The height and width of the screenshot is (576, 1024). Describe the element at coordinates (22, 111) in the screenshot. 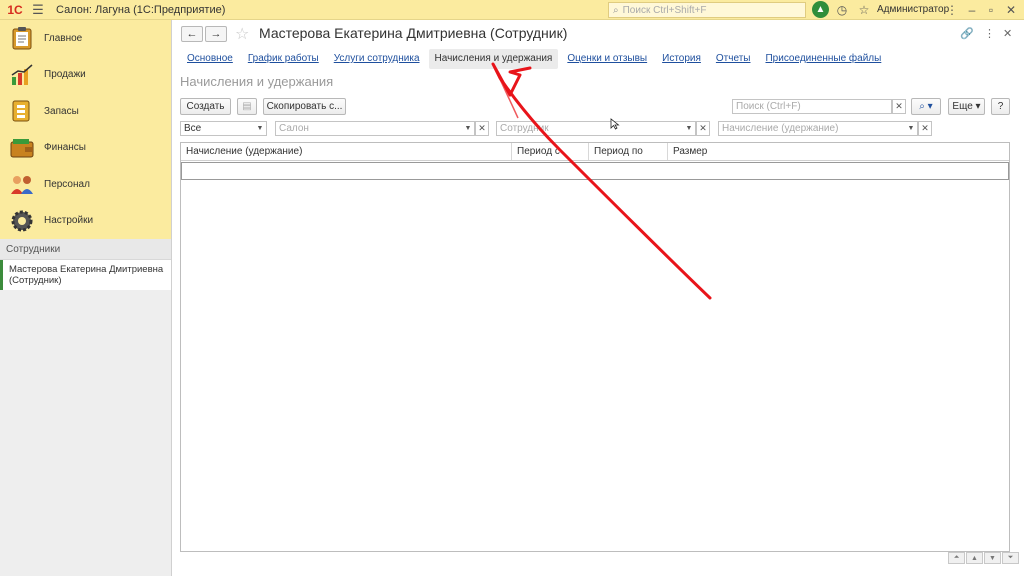

I see `box-icon` at that location.